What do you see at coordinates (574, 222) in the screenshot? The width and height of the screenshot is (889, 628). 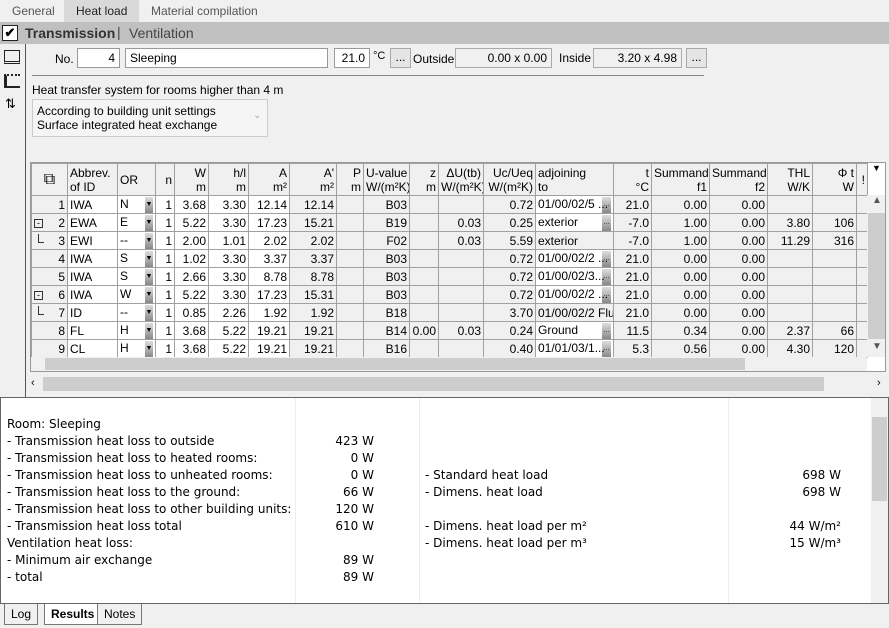 I see `cell-adj: … exterior` at bounding box center [574, 222].